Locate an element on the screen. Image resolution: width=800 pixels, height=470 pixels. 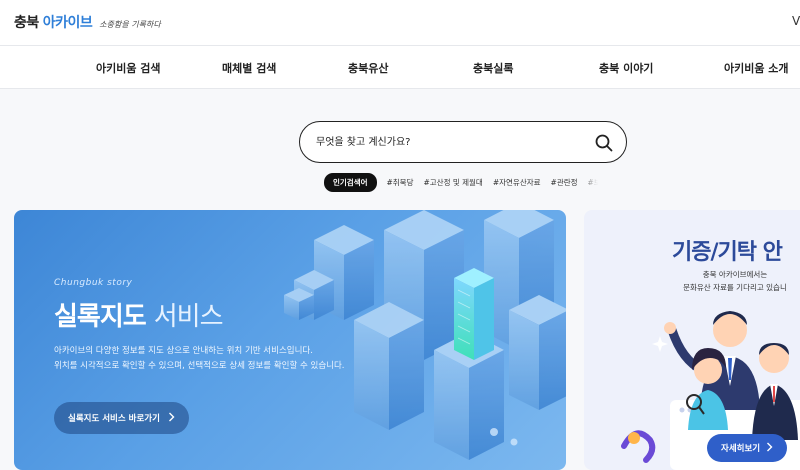
main-nav: 아키비움 검색 매체별 검색 충북유산 충북실록 충북 이야기 아키비움 소개 is located at coordinates (400, 67).